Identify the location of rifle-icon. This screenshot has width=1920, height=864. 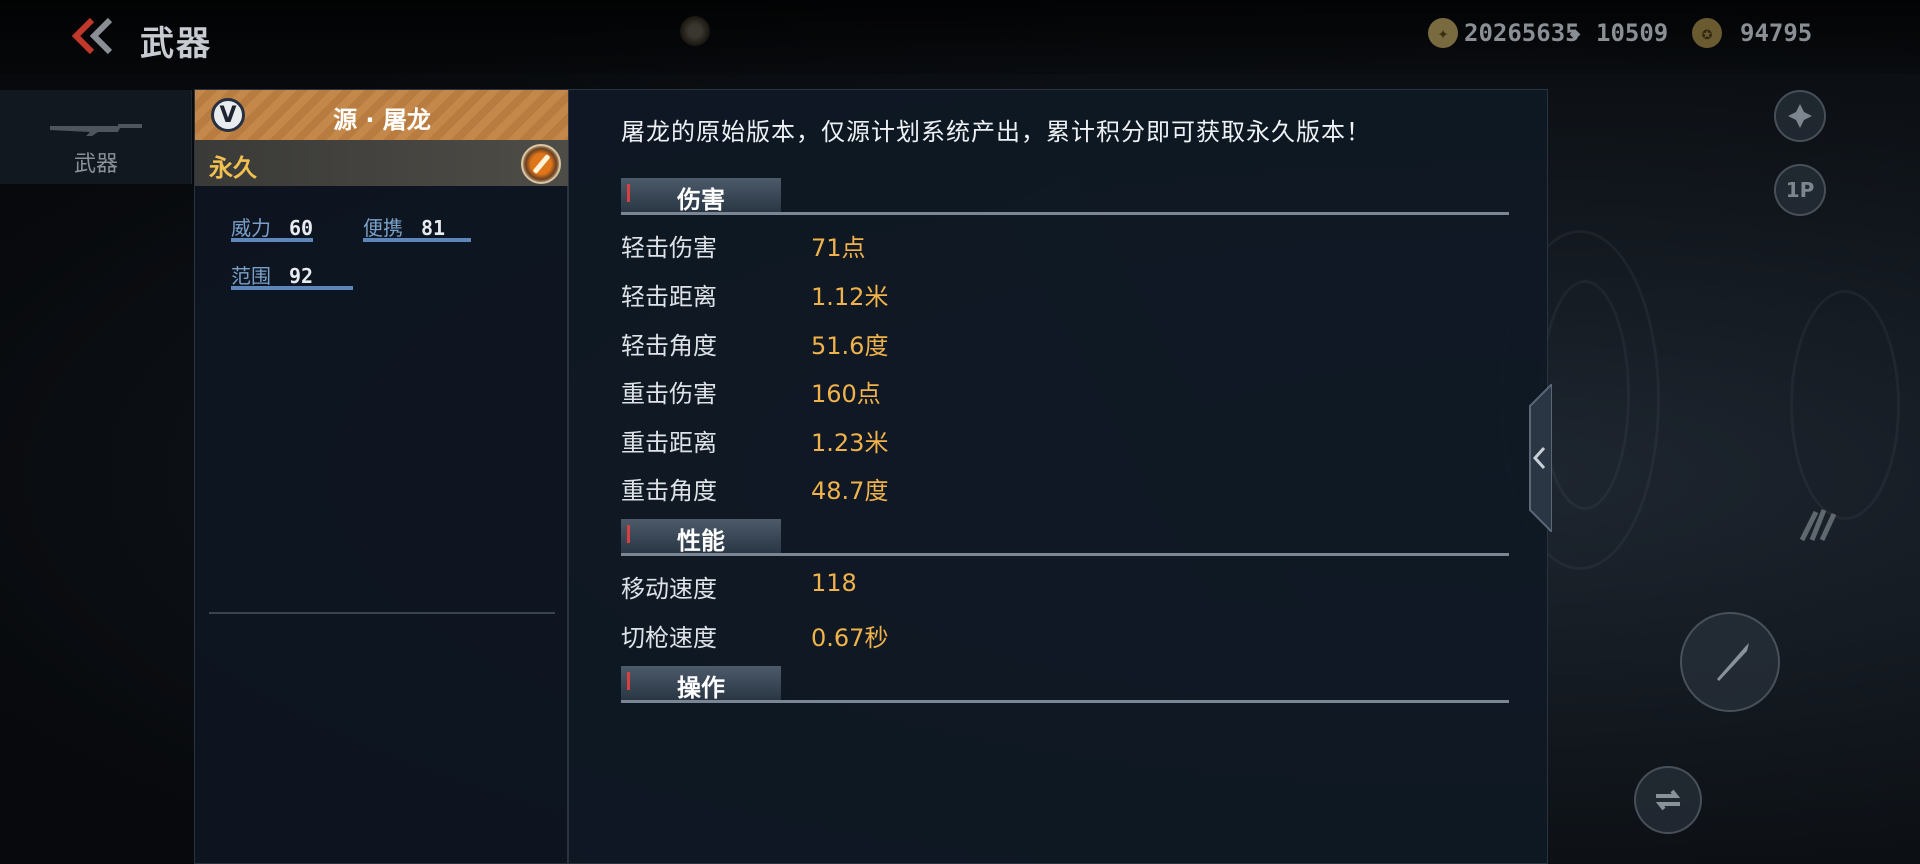
(96, 130).